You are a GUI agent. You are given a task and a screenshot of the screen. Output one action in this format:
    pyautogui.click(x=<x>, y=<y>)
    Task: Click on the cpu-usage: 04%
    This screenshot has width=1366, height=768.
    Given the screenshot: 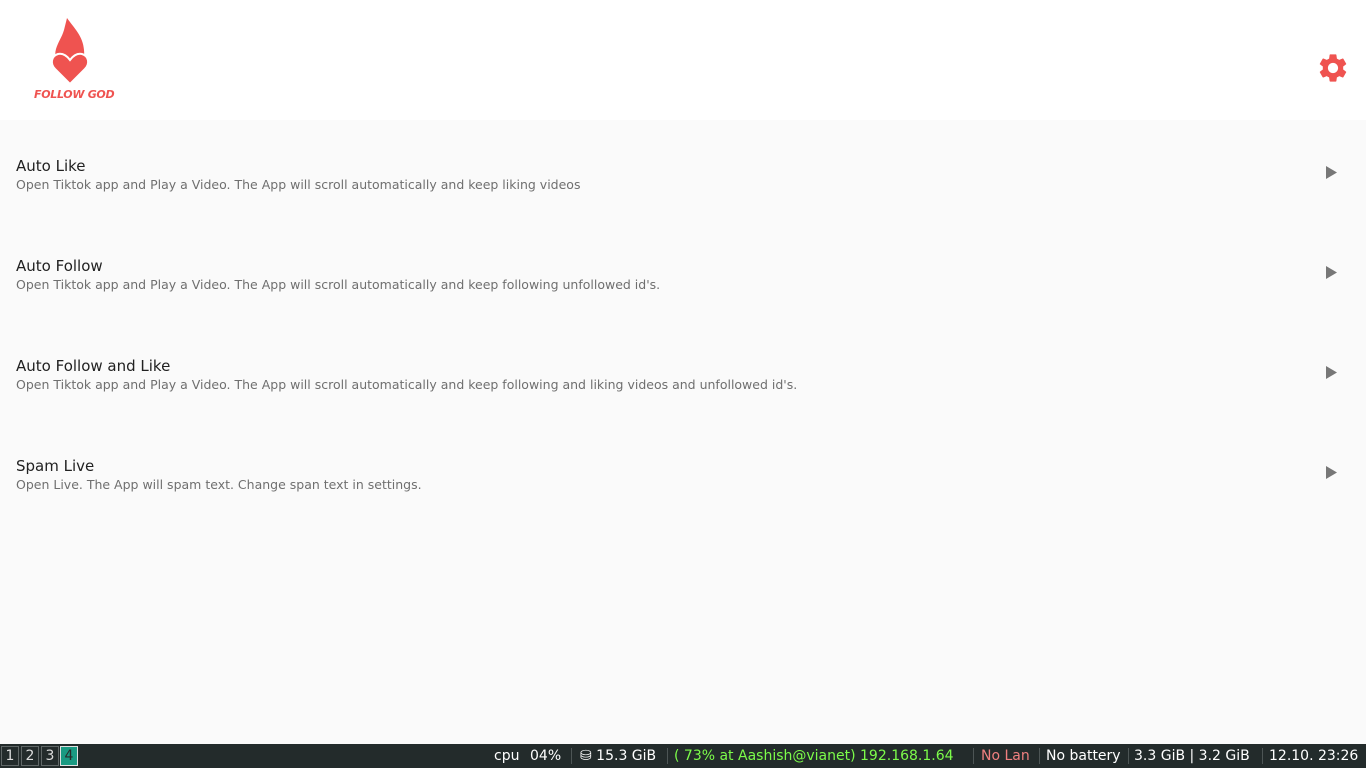 What is the action you would take?
    pyautogui.click(x=546, y=756)
    